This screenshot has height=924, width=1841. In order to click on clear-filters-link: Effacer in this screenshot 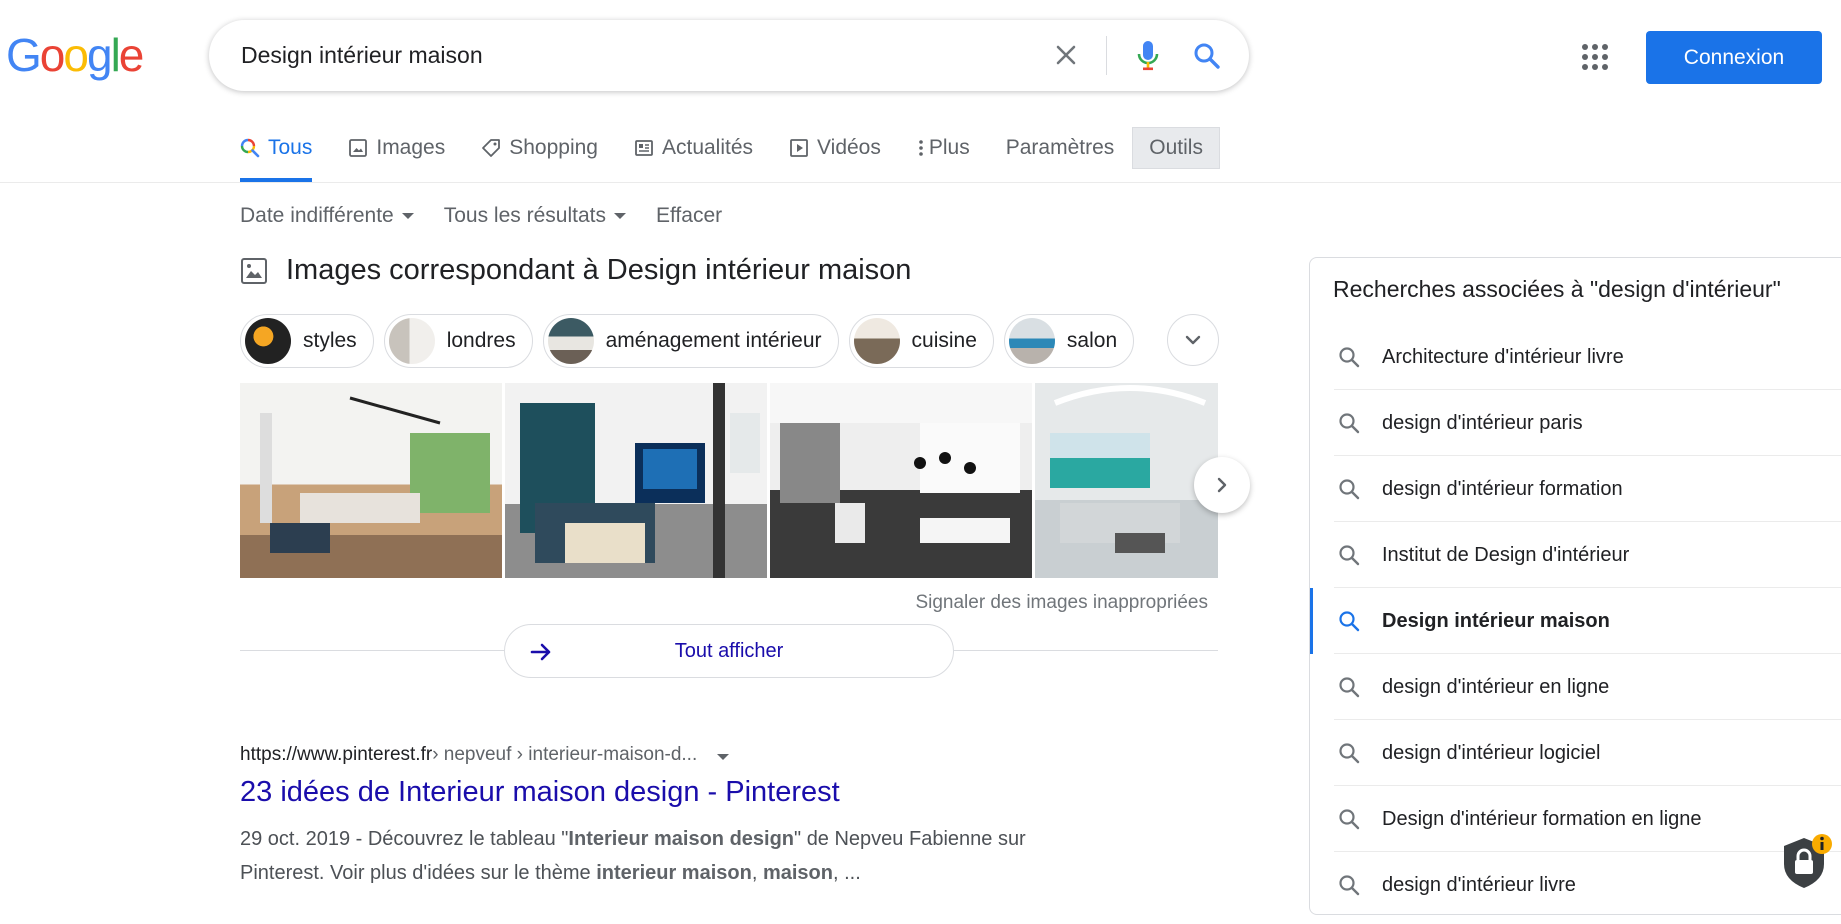, I will do `click(689, 216)`.